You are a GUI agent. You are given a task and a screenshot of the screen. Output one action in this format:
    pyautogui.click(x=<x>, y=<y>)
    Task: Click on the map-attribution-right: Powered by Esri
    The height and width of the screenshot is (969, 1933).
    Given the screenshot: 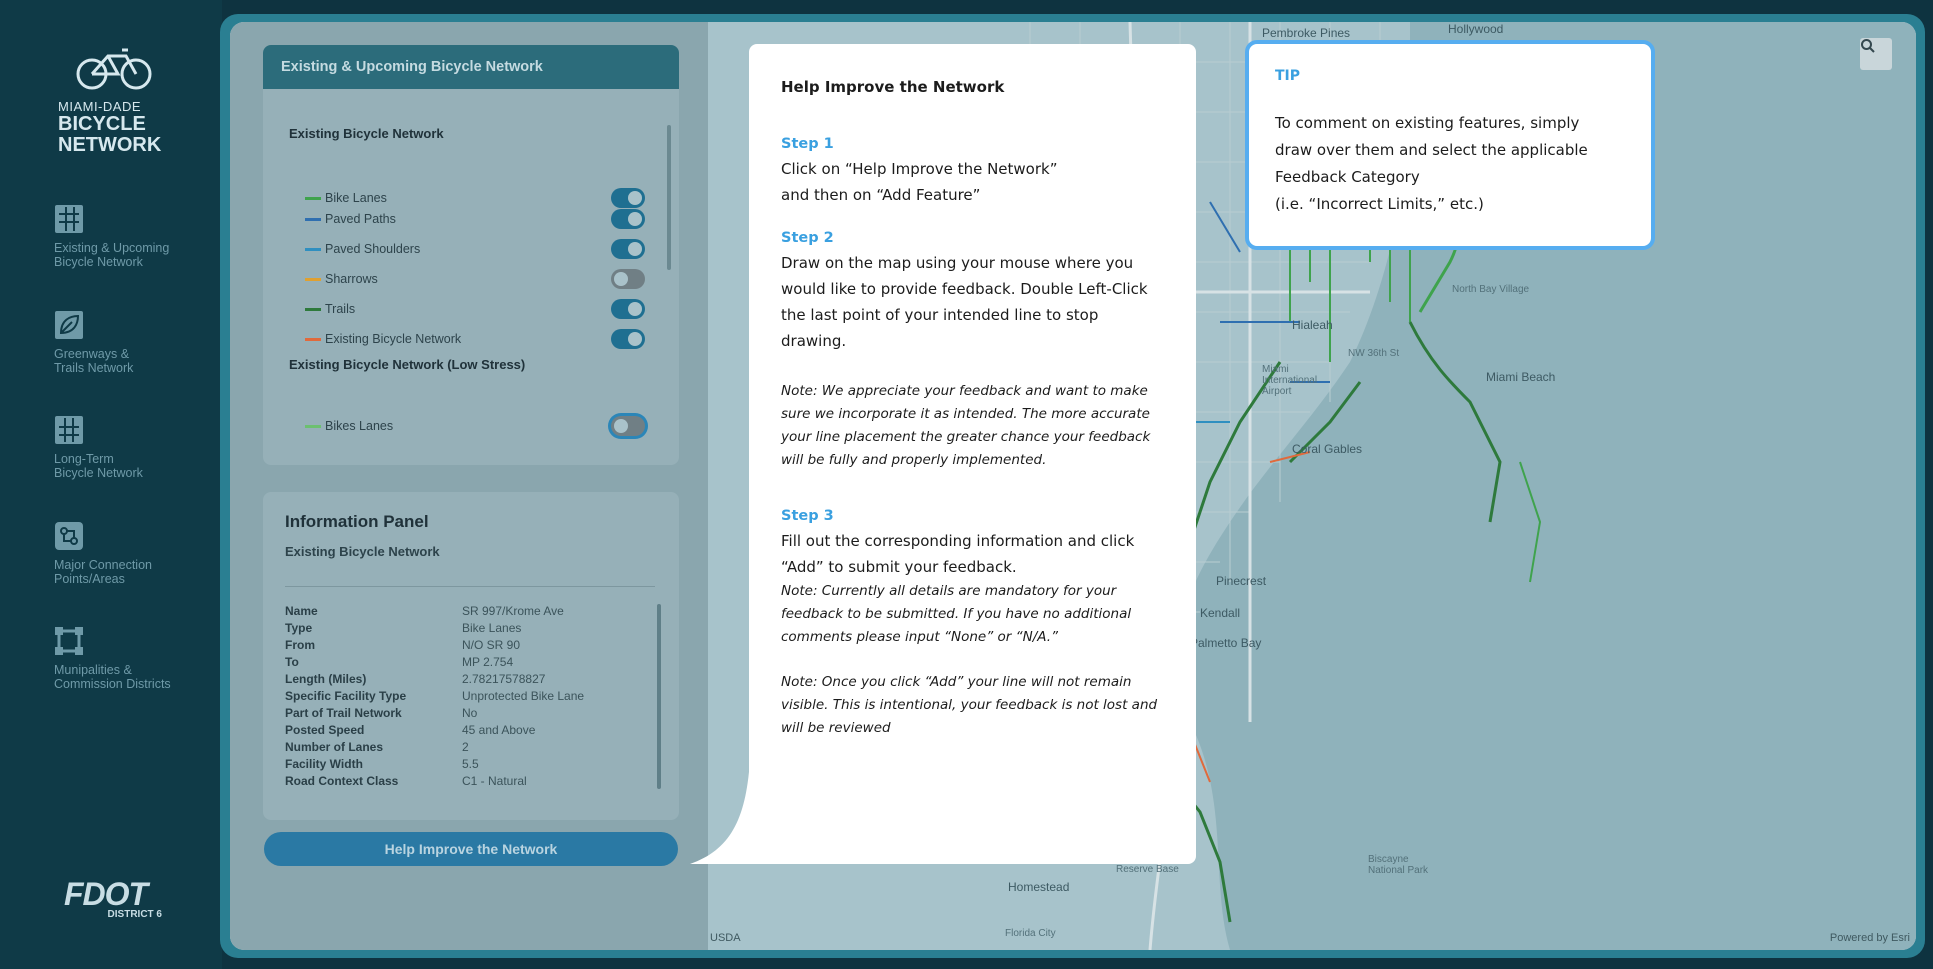 What is the action you would take?
    pyautogui.click(x=1870, y=938)
    